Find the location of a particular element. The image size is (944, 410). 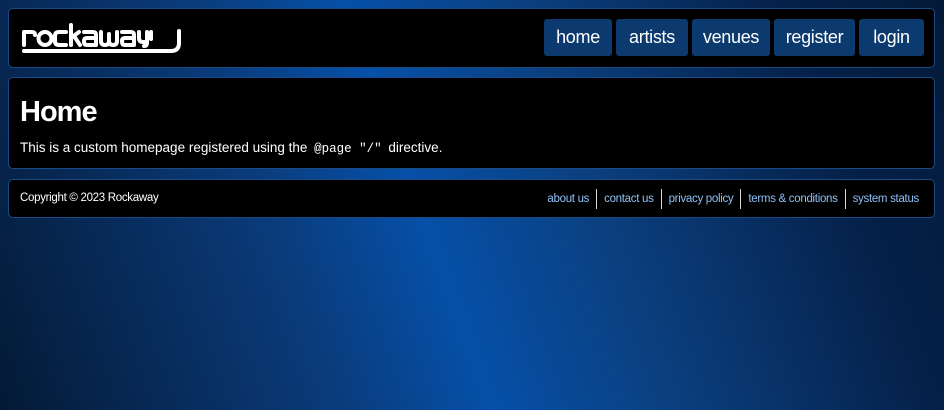

nav-login-button: login is located at coordinates (891, 37).